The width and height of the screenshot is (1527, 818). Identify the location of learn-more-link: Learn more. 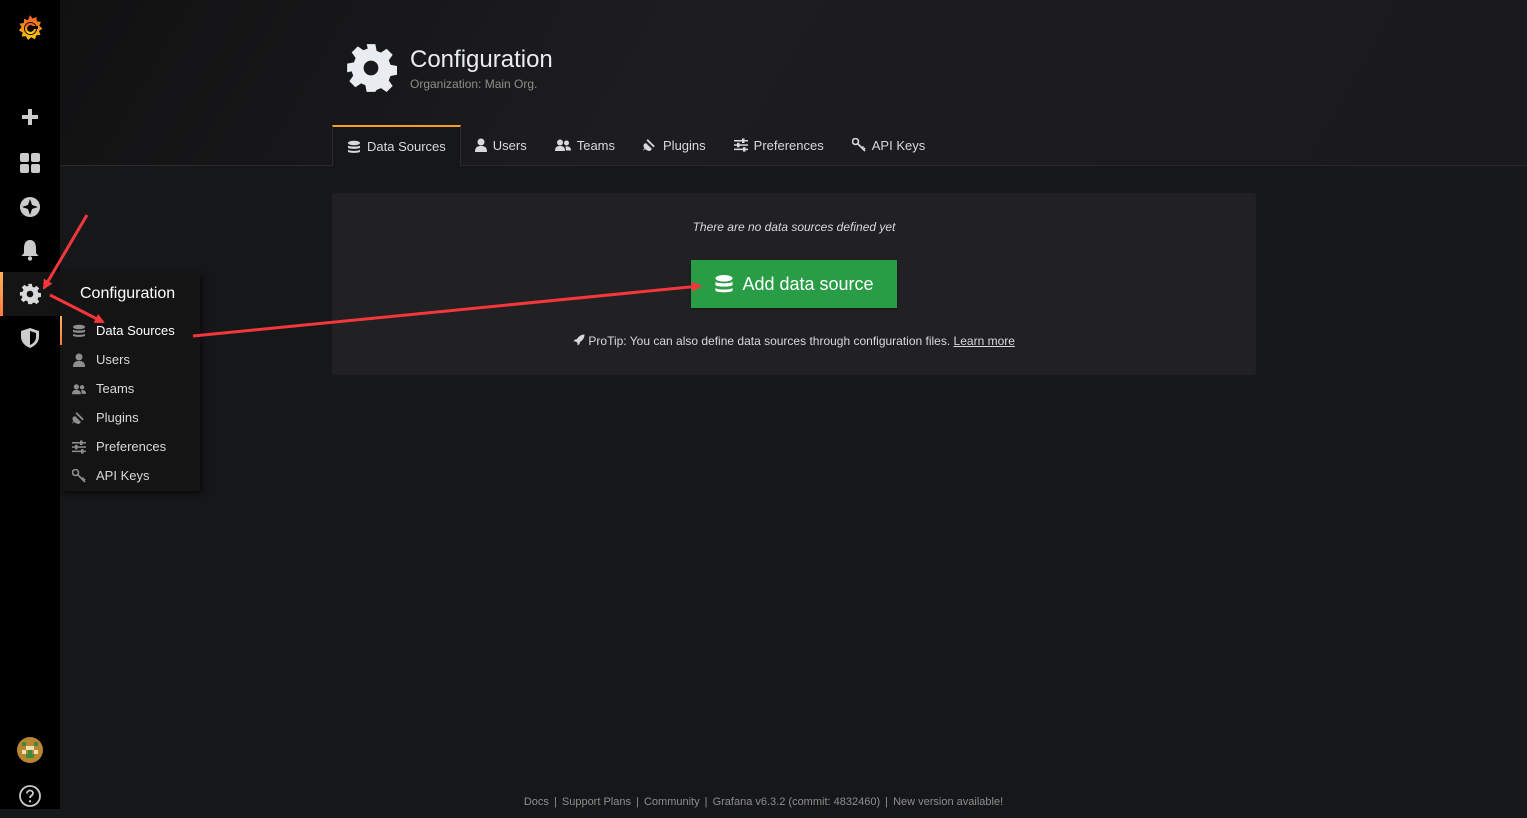
(984, 341).